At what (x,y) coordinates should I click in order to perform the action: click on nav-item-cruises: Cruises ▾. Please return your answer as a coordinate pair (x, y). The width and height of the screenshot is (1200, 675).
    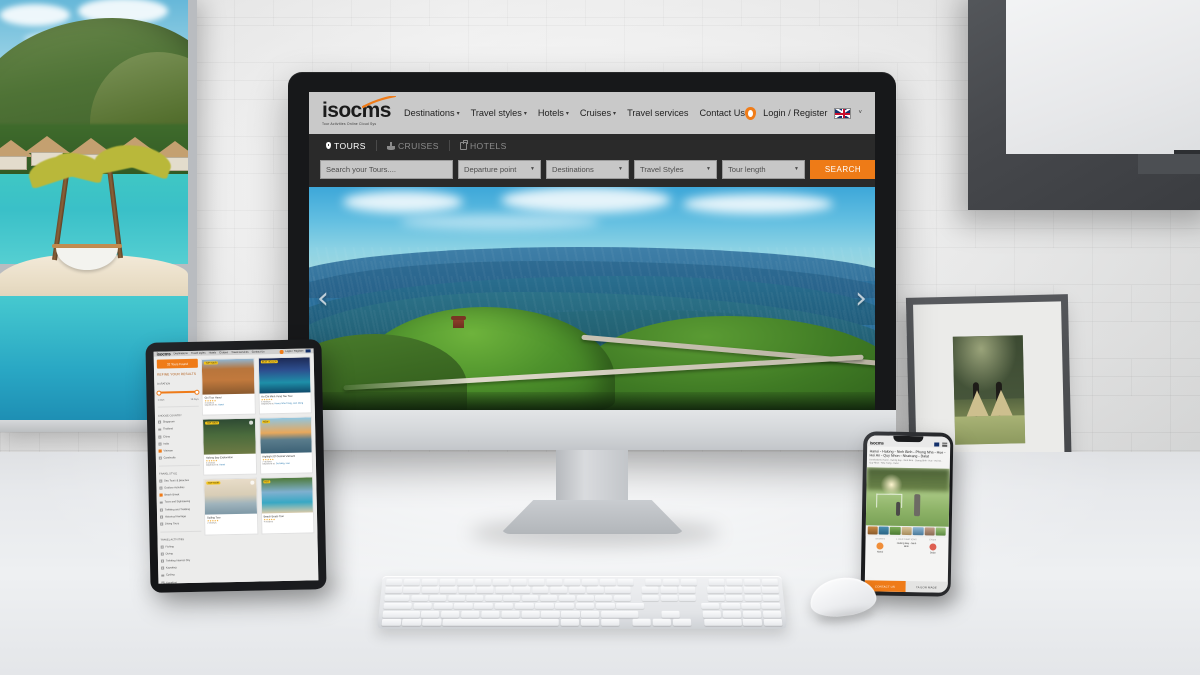
    Looking at the image, I should click on (598, 113).